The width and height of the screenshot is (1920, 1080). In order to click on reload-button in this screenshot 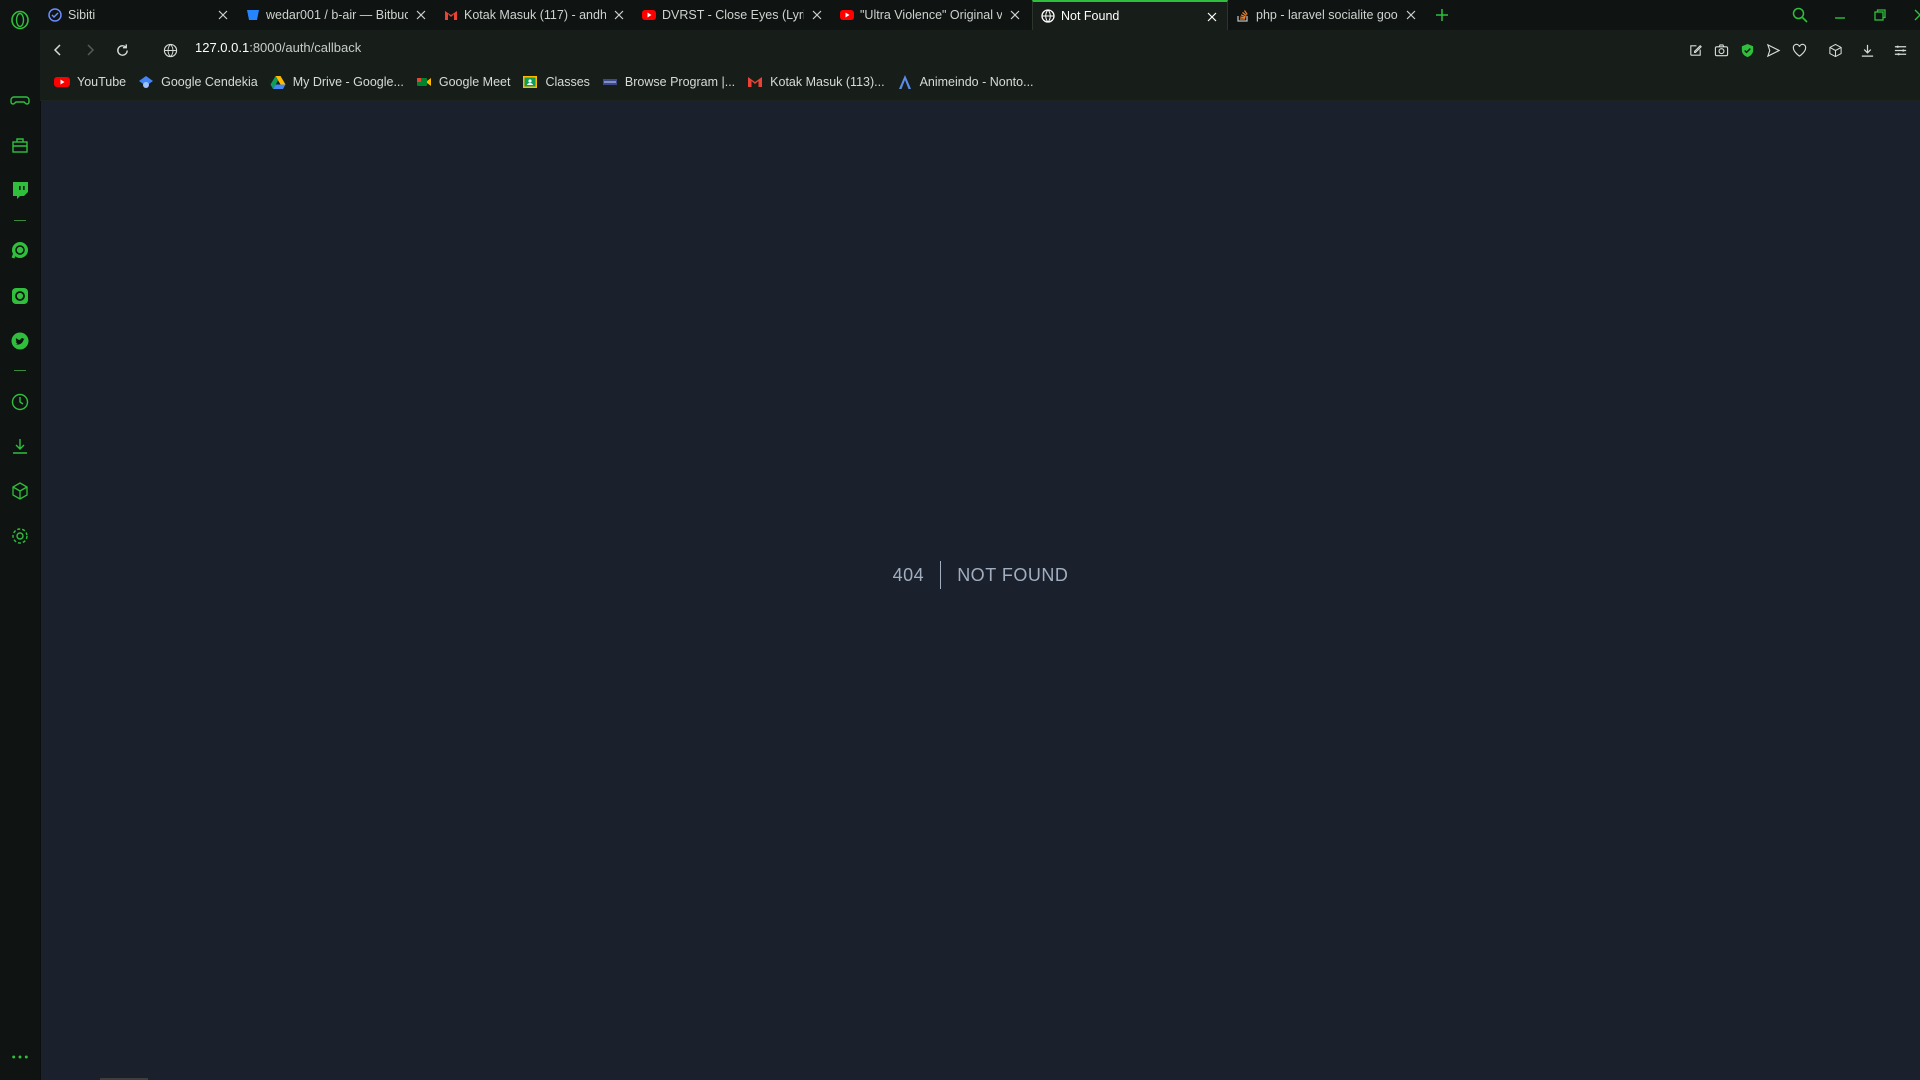, I will do `click(122, 50)`.